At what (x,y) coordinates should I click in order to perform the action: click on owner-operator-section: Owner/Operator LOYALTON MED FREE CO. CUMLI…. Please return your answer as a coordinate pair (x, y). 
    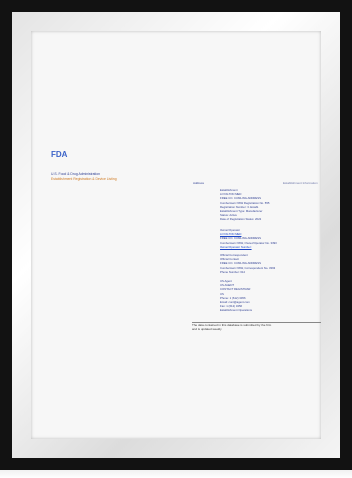
    Looking at the image, I should click on (248, 238).